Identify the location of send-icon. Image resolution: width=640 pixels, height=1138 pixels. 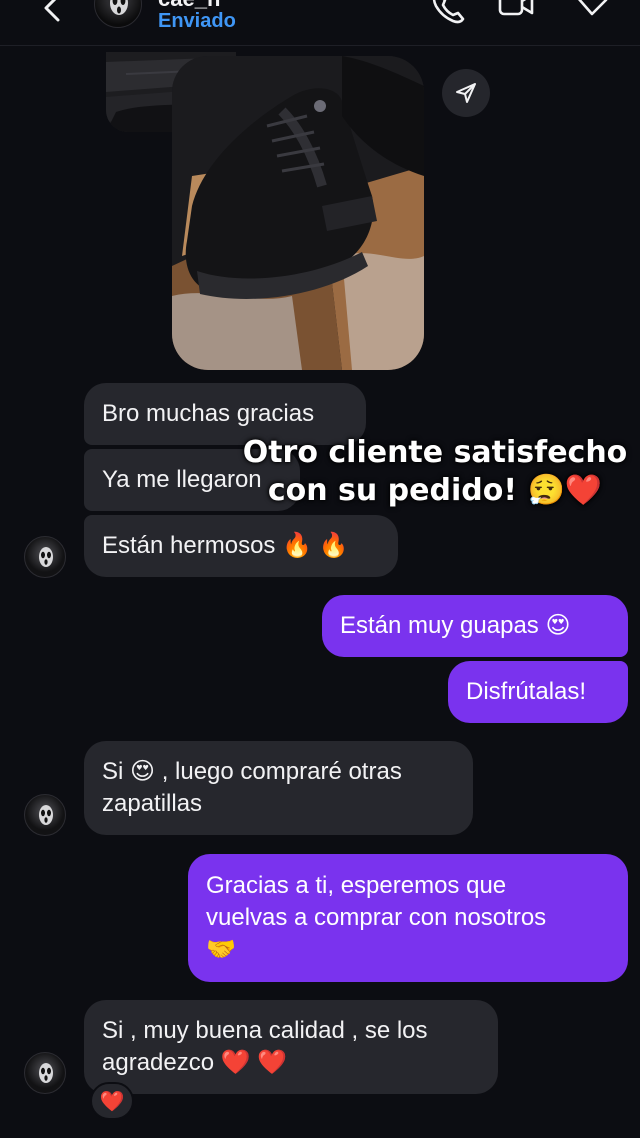
(466, 93).